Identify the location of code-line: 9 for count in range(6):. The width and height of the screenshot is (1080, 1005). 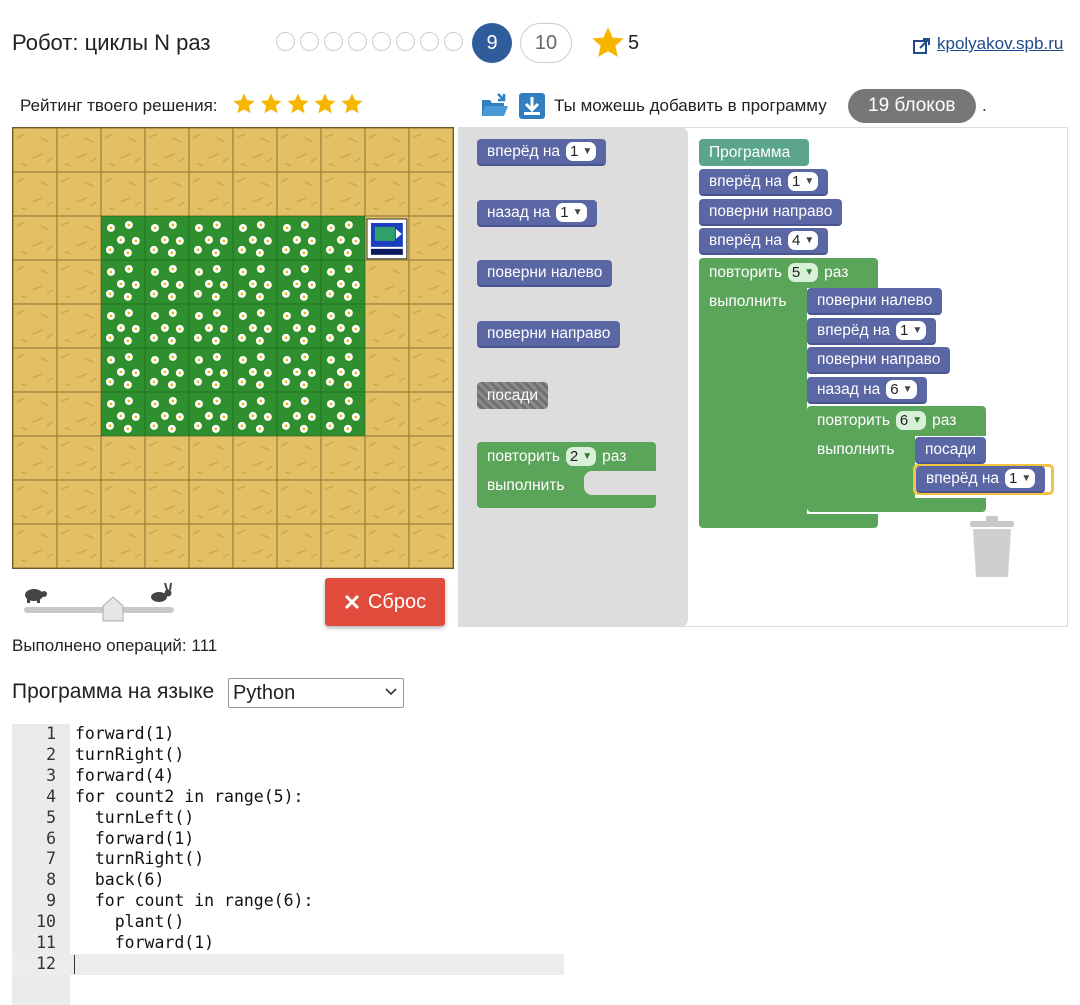
(288, 901).